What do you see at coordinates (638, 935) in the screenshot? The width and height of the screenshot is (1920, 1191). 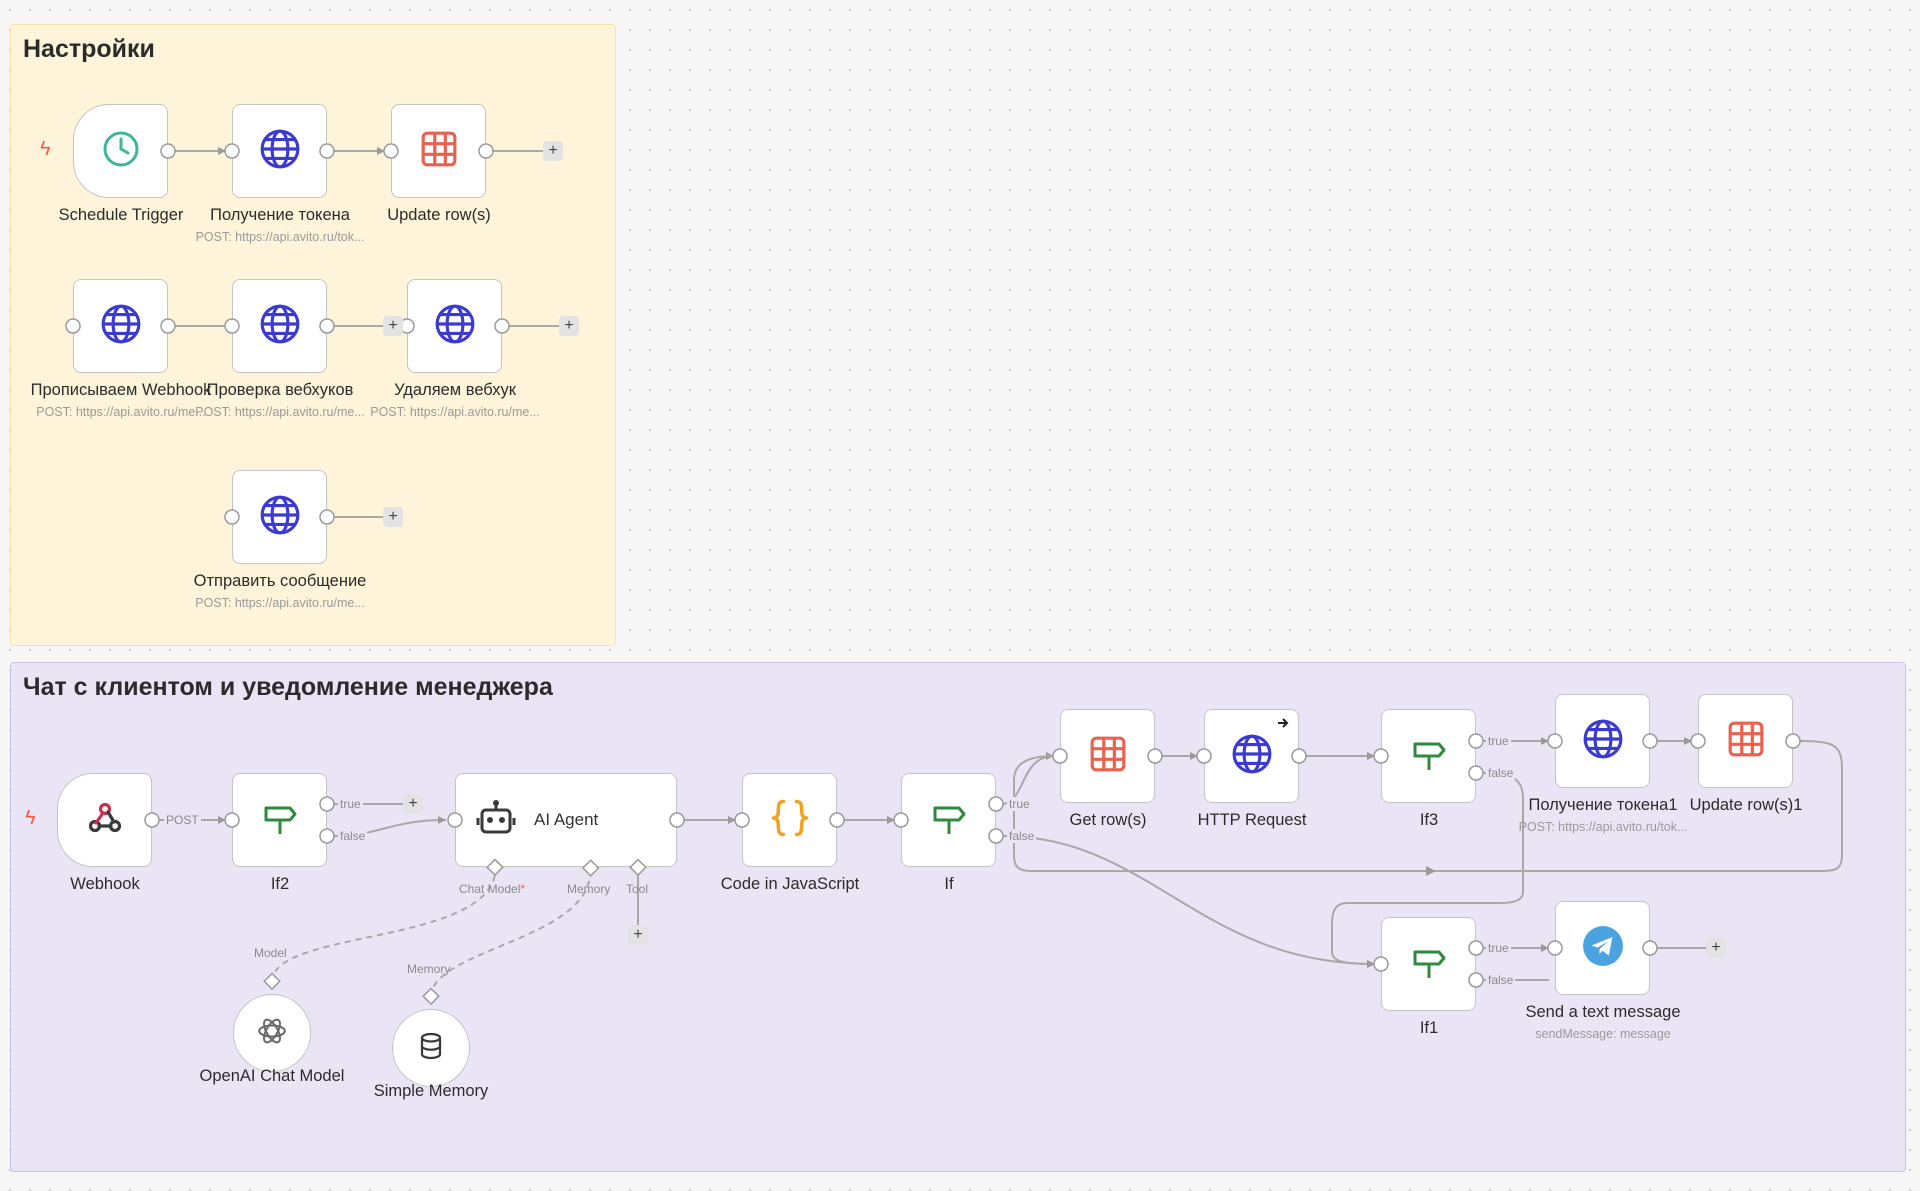 I see `add-tool-button: +` at bounding box center [638, 935].